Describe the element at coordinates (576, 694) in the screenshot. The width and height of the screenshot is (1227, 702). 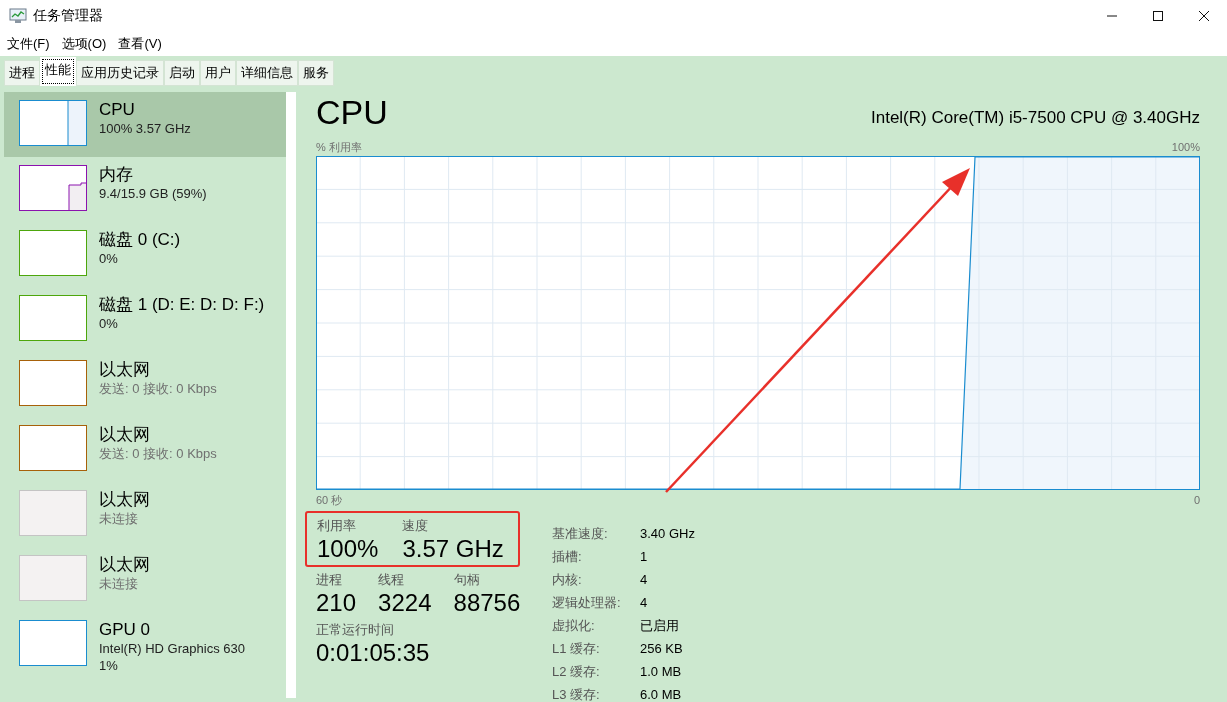
I see `detail-label: L3 缓存:` at that location.